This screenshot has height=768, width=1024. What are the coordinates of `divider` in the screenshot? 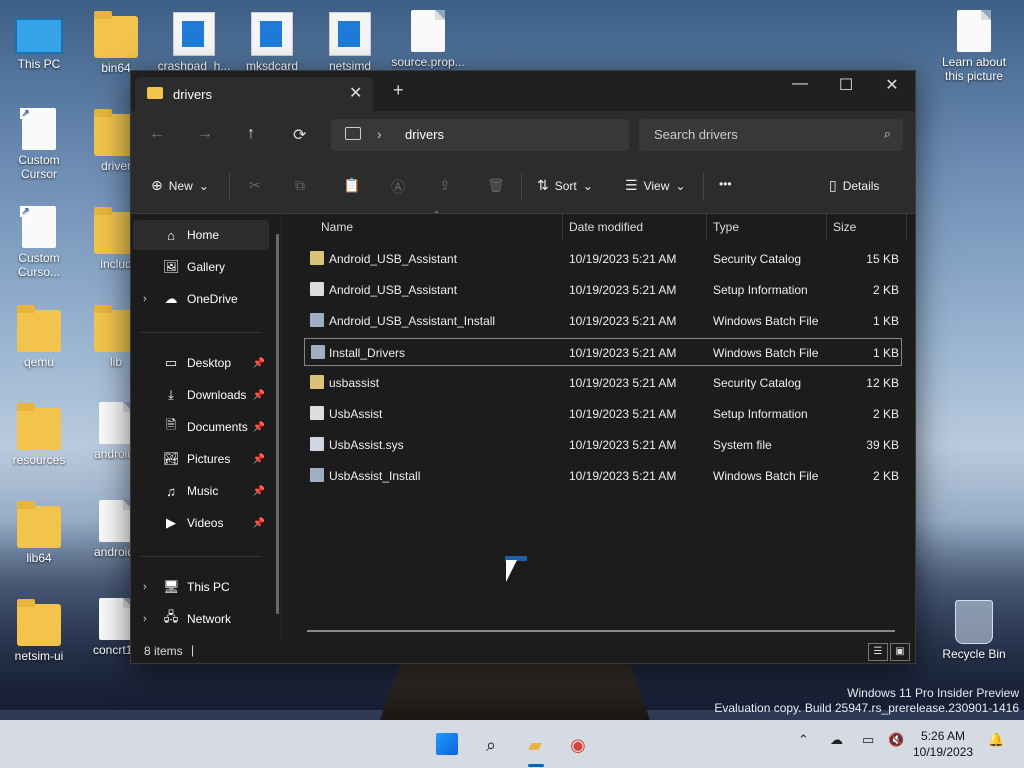 It's located at (521, 187).